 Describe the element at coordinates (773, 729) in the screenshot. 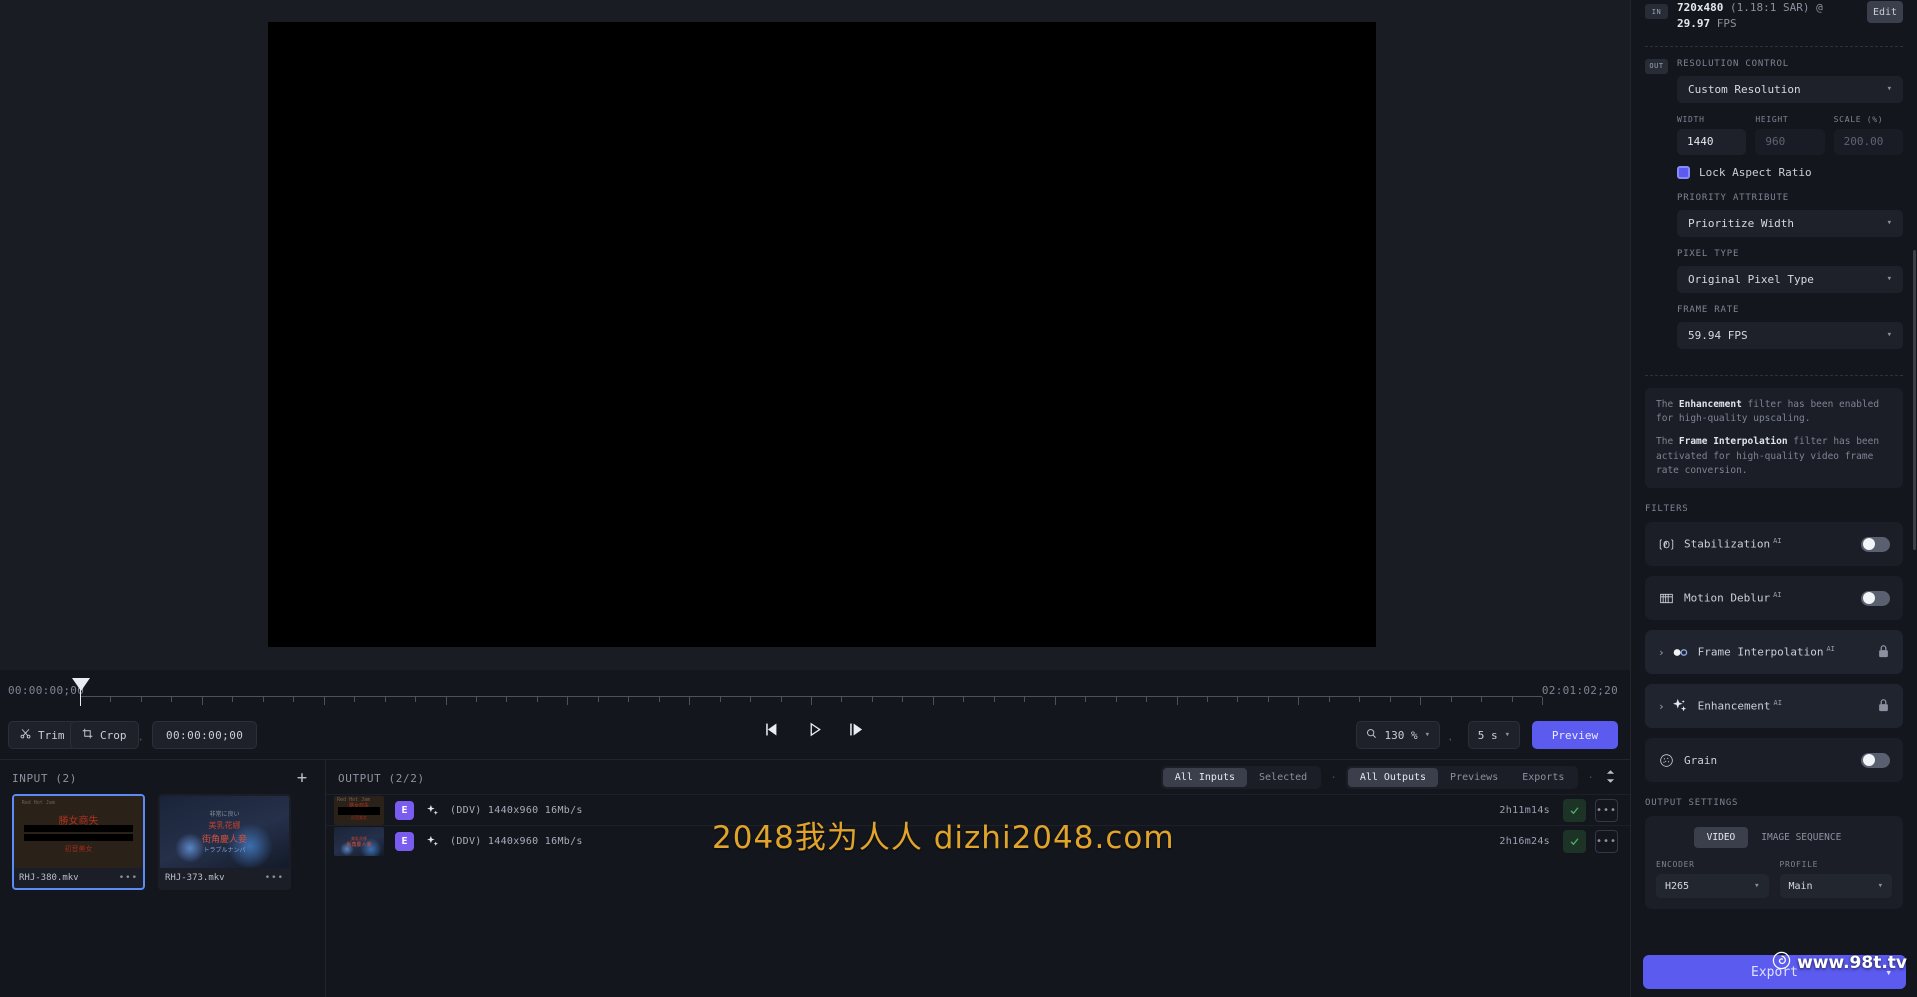

I see `step-backward-icon` at that location.